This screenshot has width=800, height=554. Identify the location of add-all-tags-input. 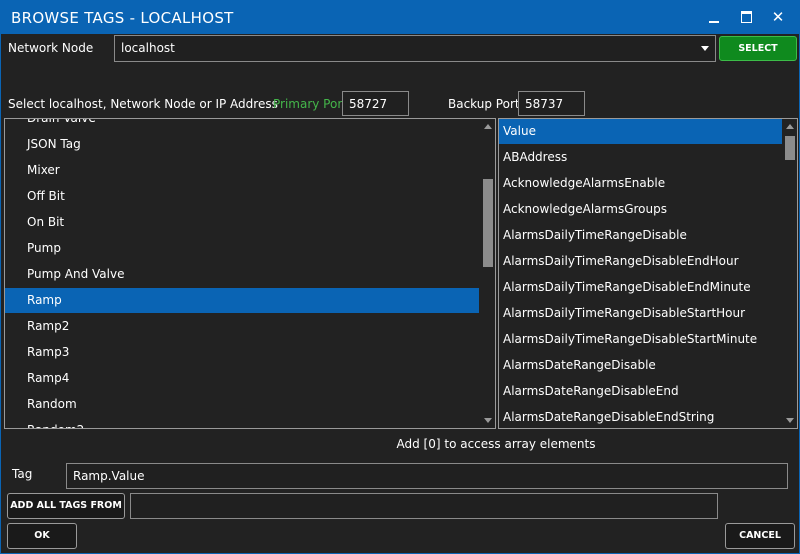
(424, 506).